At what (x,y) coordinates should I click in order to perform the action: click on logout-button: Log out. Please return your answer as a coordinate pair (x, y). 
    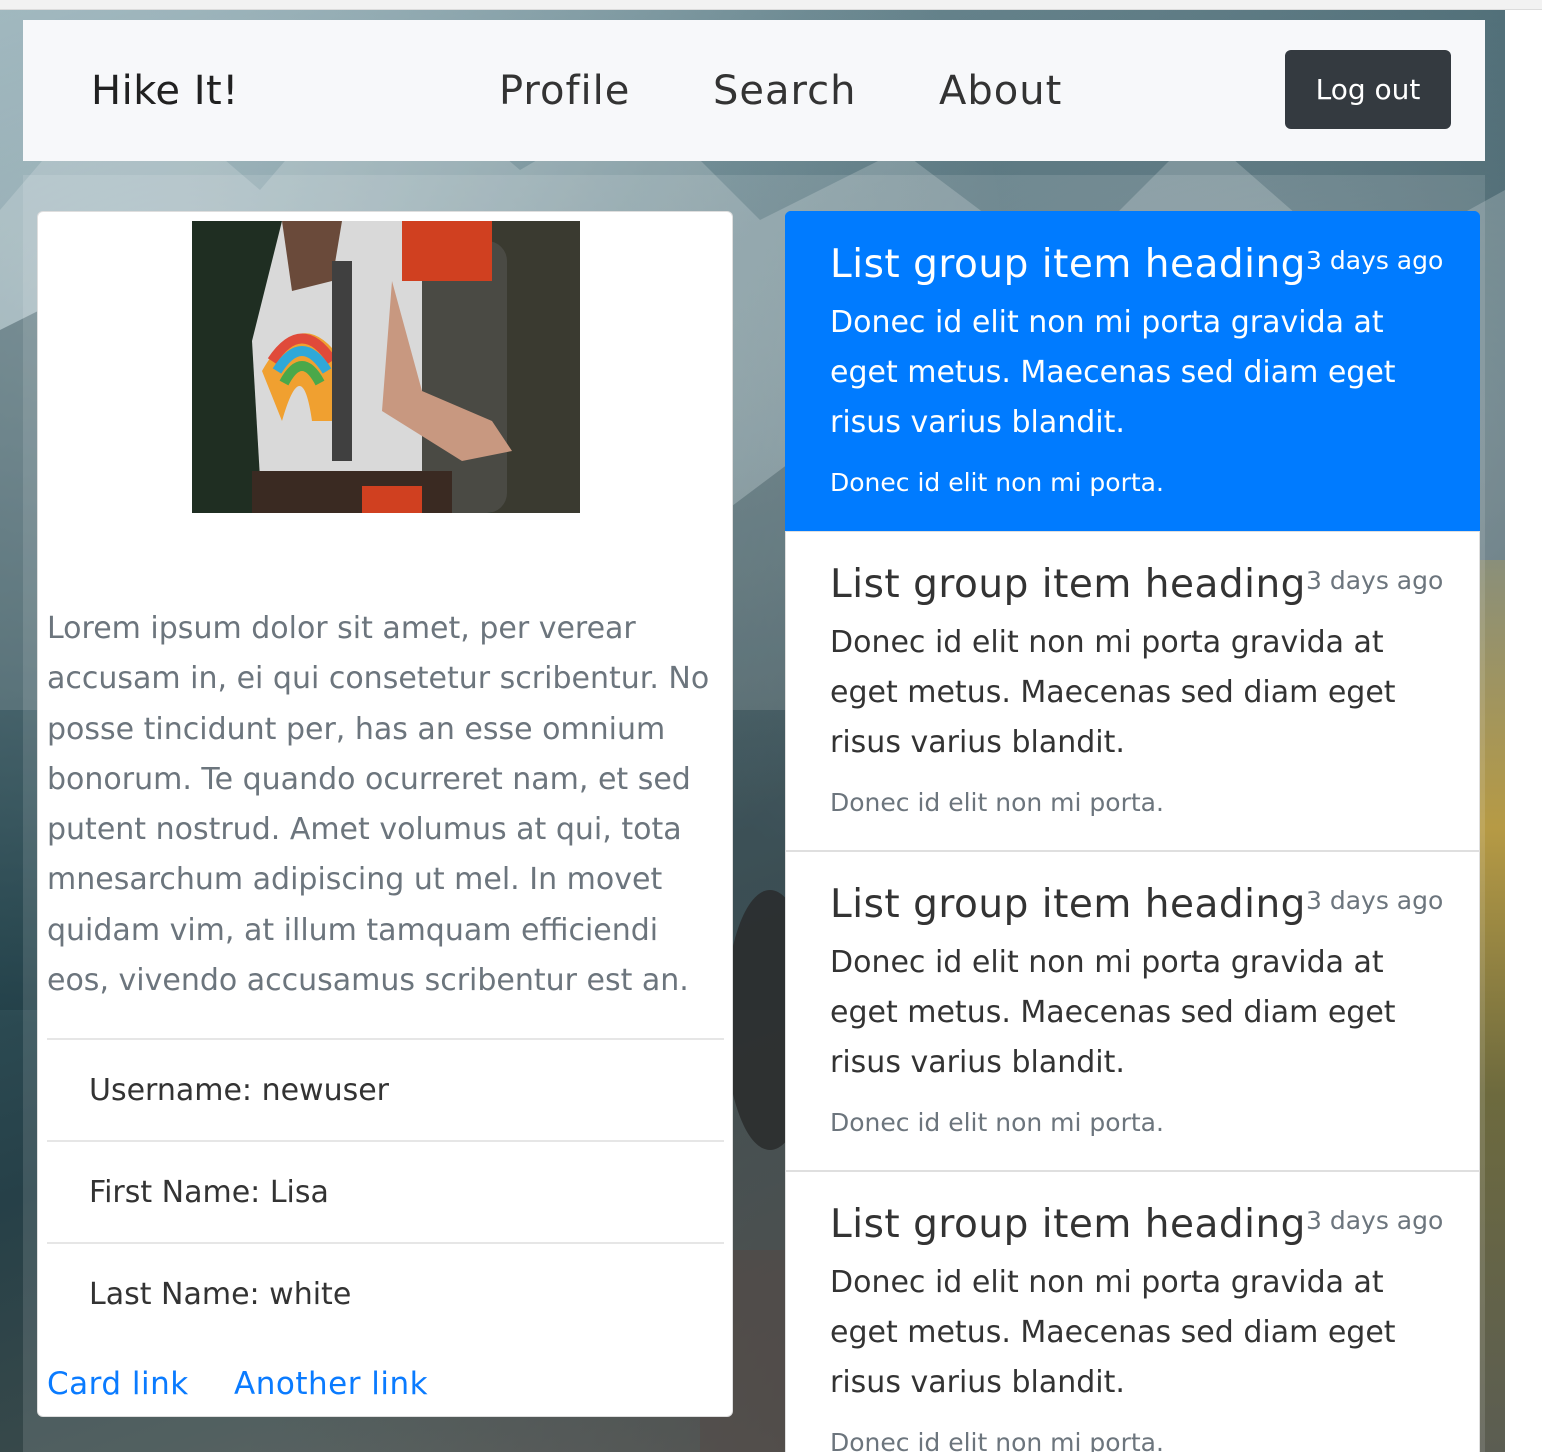
    Looking at the image, I should click on (1368, 89).